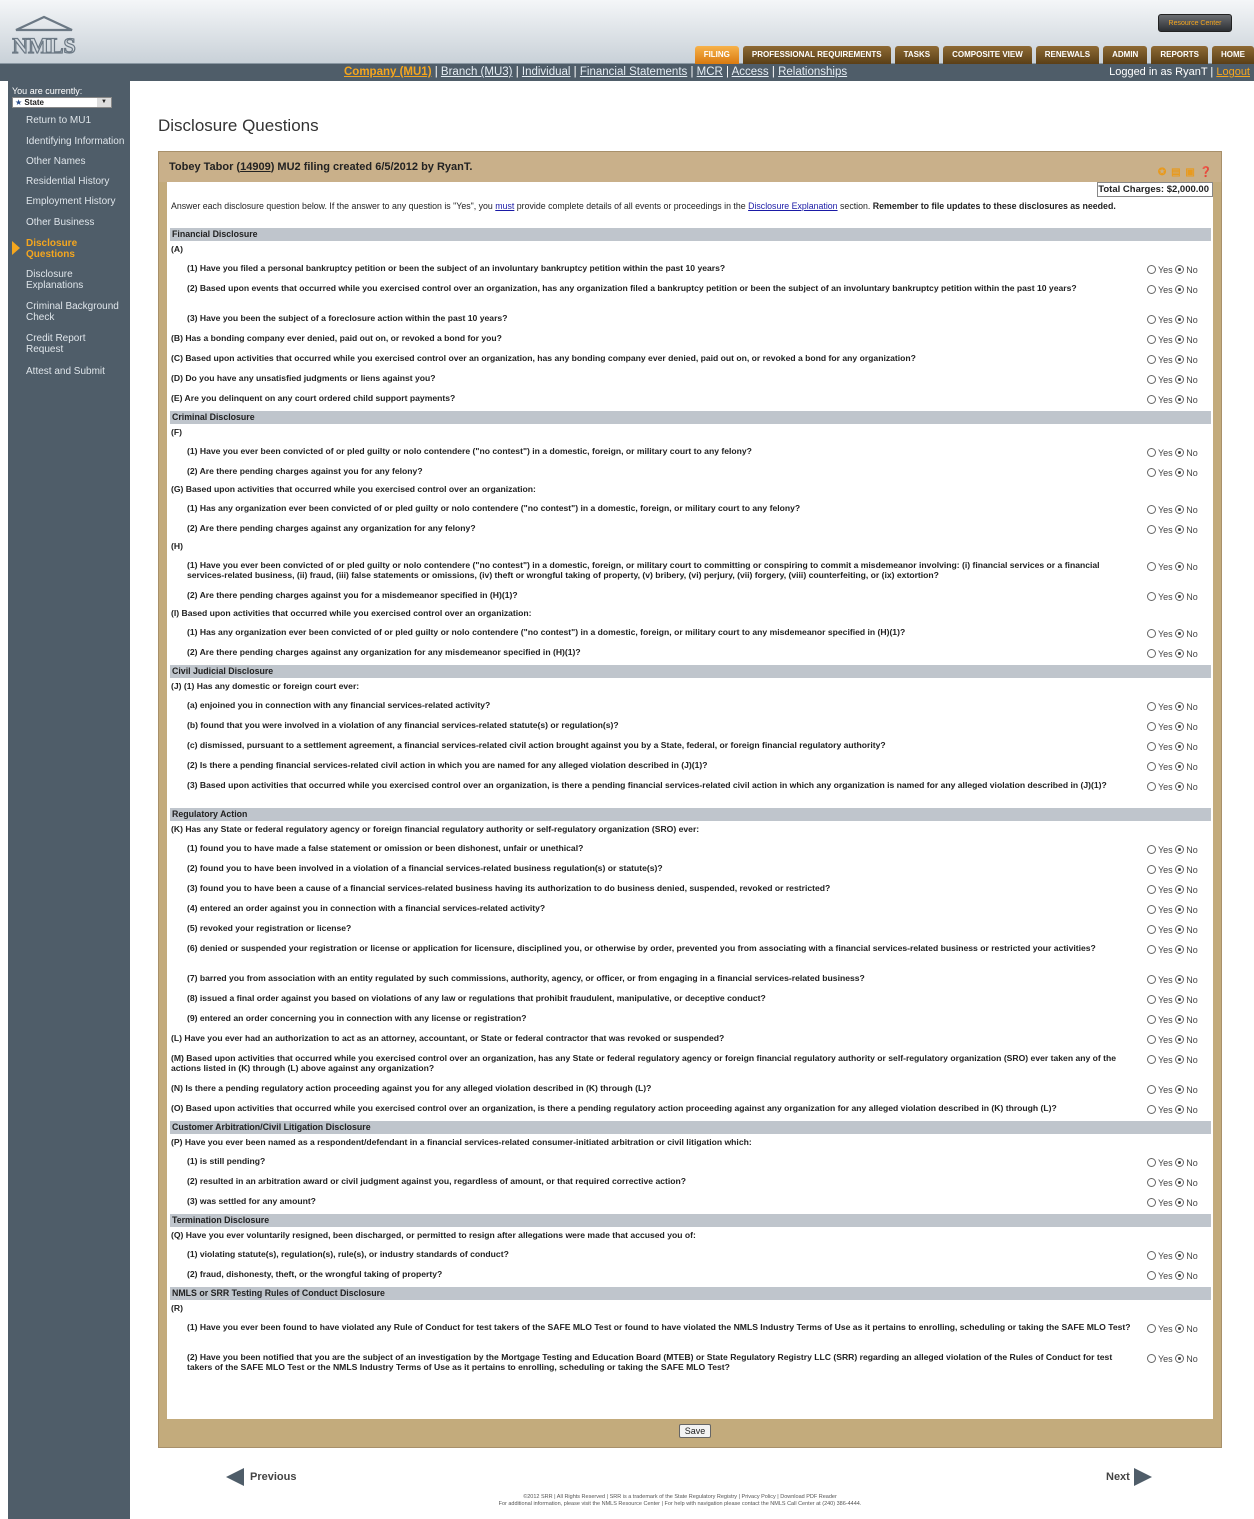 Image resolution: width=1254 pixels, height=1519 pixels. What do you see at coordinates (1067, 55) in the screenshot?
I see `tab-renewals: RENEWALS` at bounding box center [1067, 55].